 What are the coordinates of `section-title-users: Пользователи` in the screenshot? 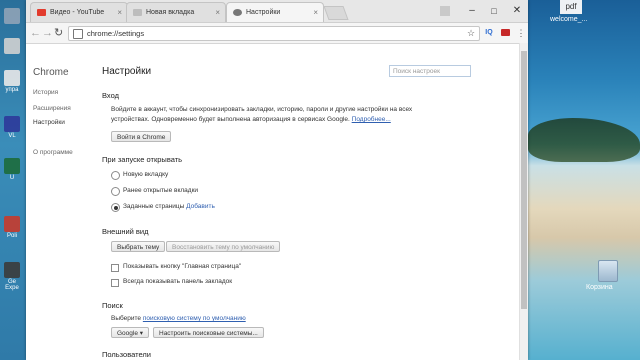 It's located at (126, 354).